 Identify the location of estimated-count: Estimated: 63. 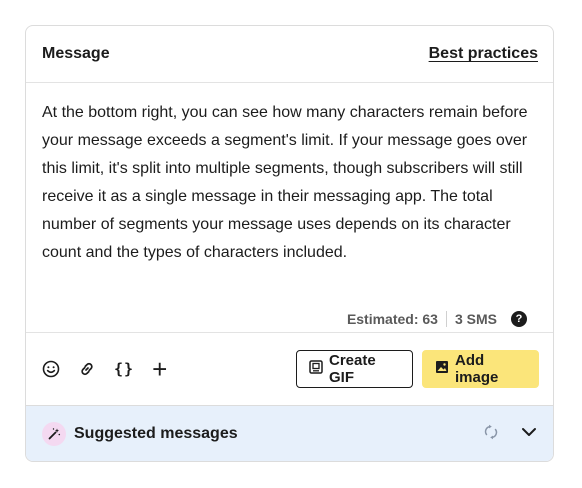
(392, 319).